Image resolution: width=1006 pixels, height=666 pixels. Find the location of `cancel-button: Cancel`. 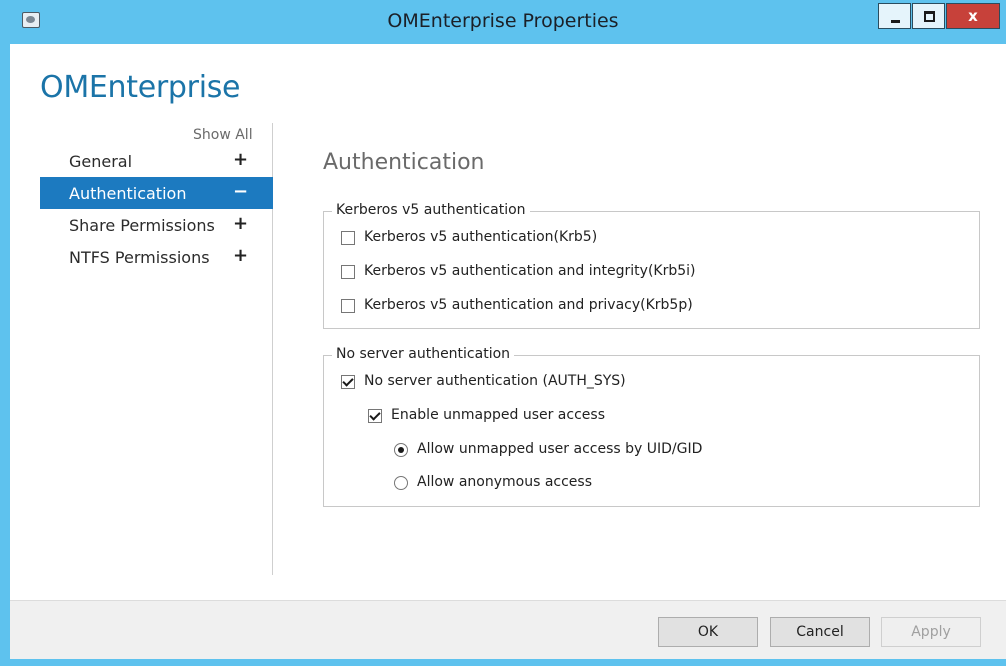

cancel-button: Cancel is located at coordinates (820, 632).